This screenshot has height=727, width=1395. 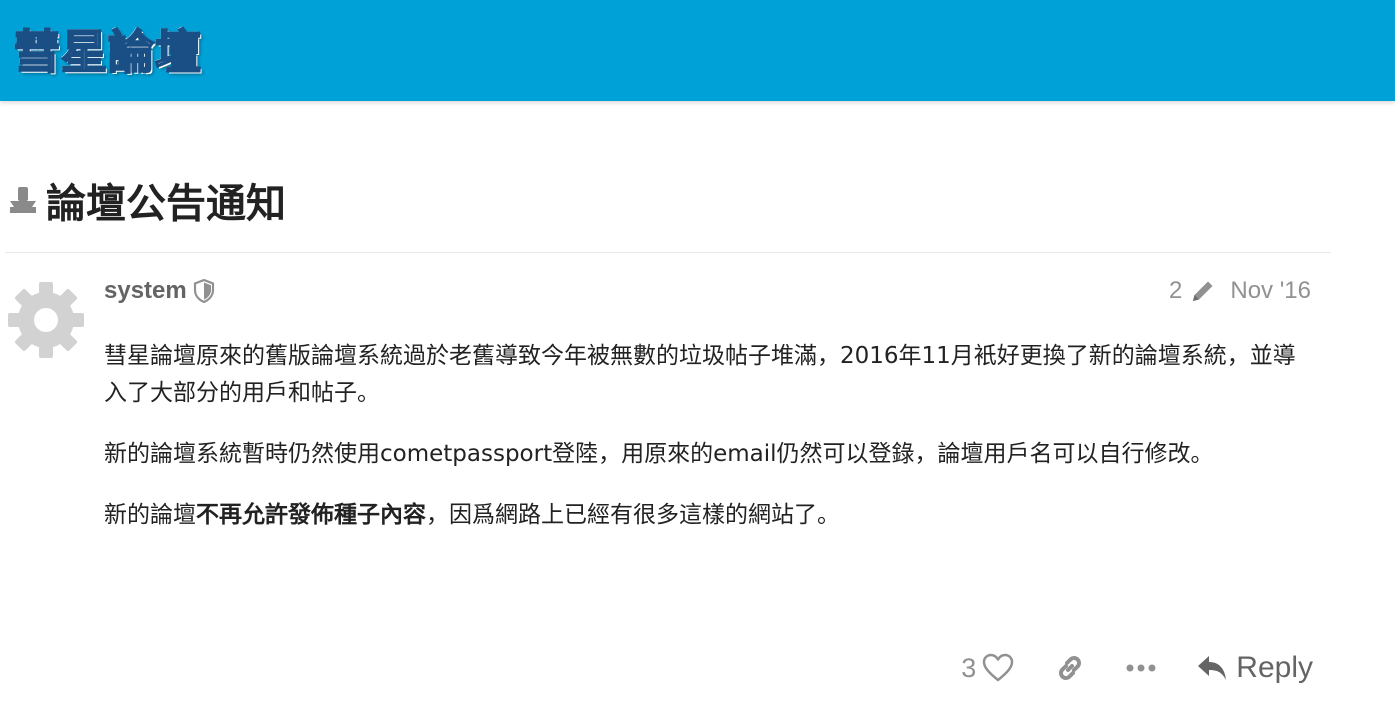 What do you see at coordinates (46, 320) in the screenshot?
I see `gear-icon` at bounding box center [46, 320].